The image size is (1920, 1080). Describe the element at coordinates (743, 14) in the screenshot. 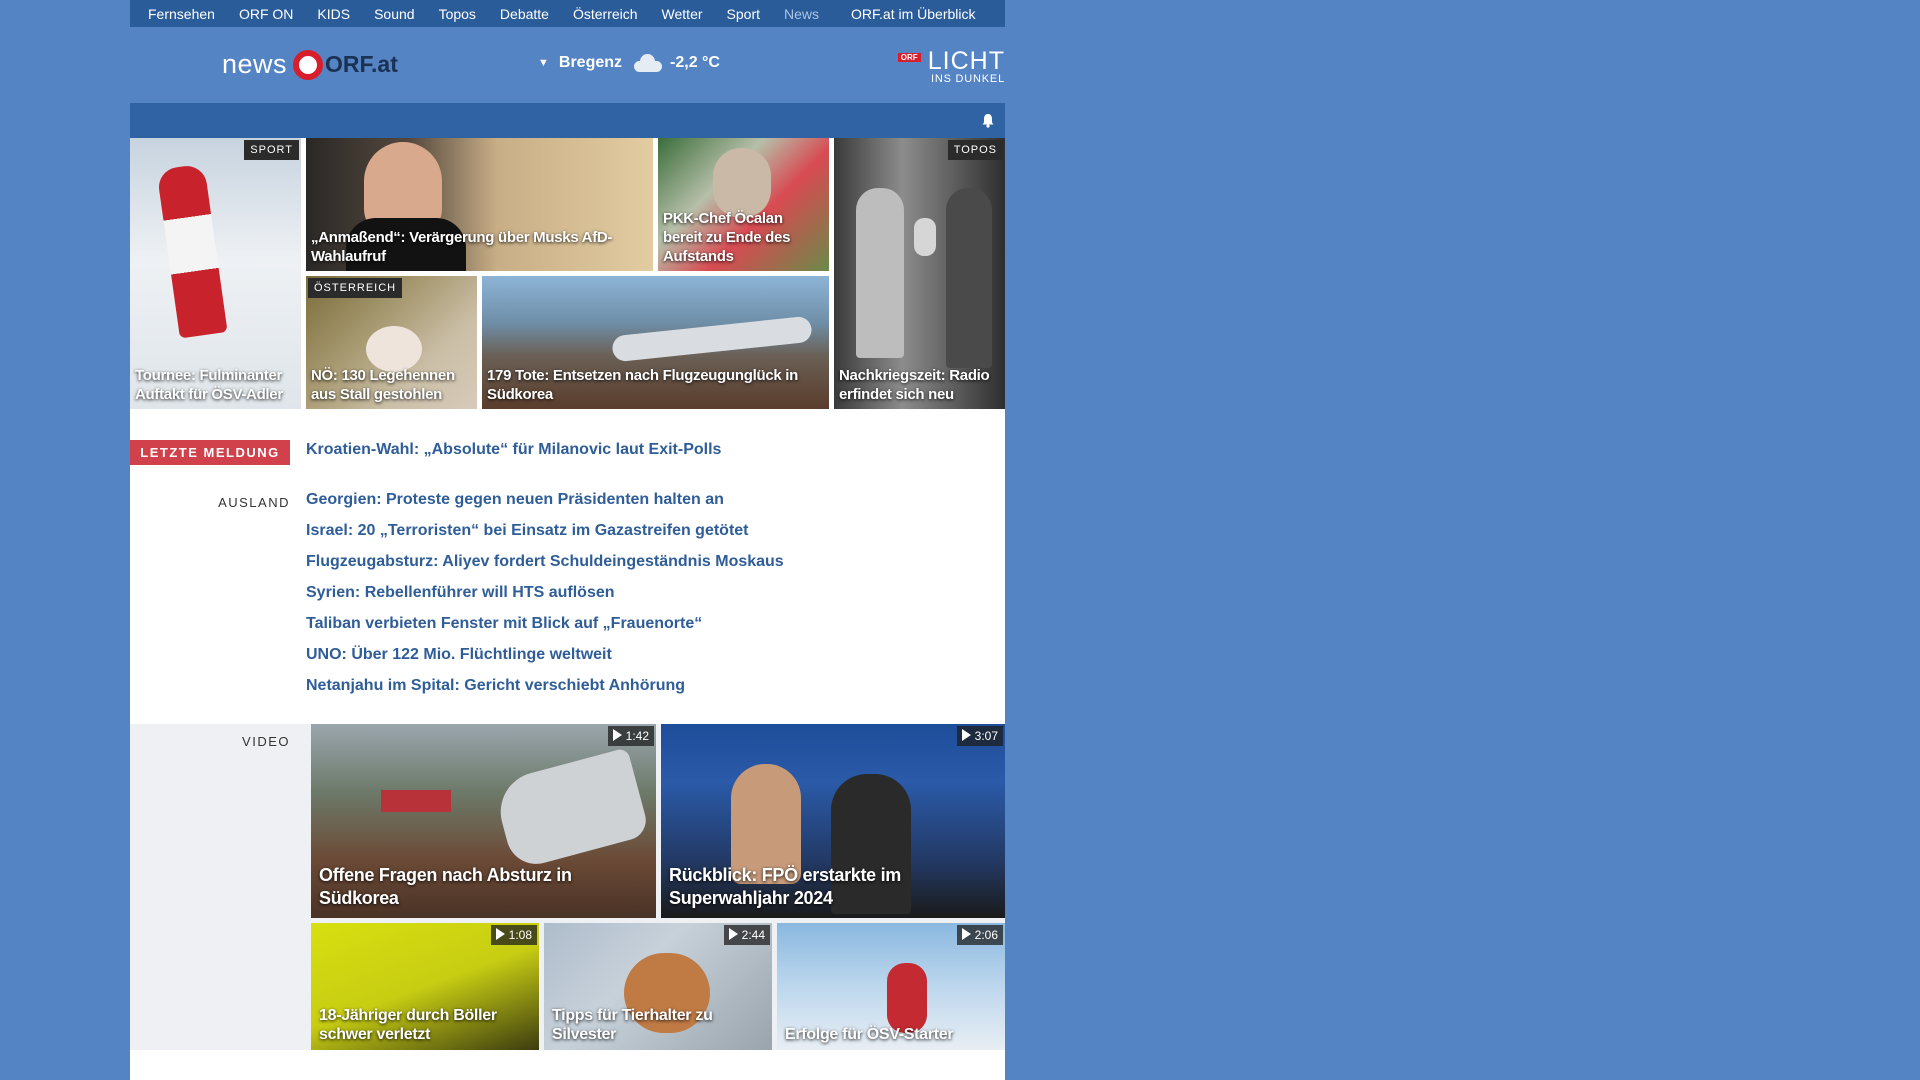

I see `nav-sport: Sport` at that location.